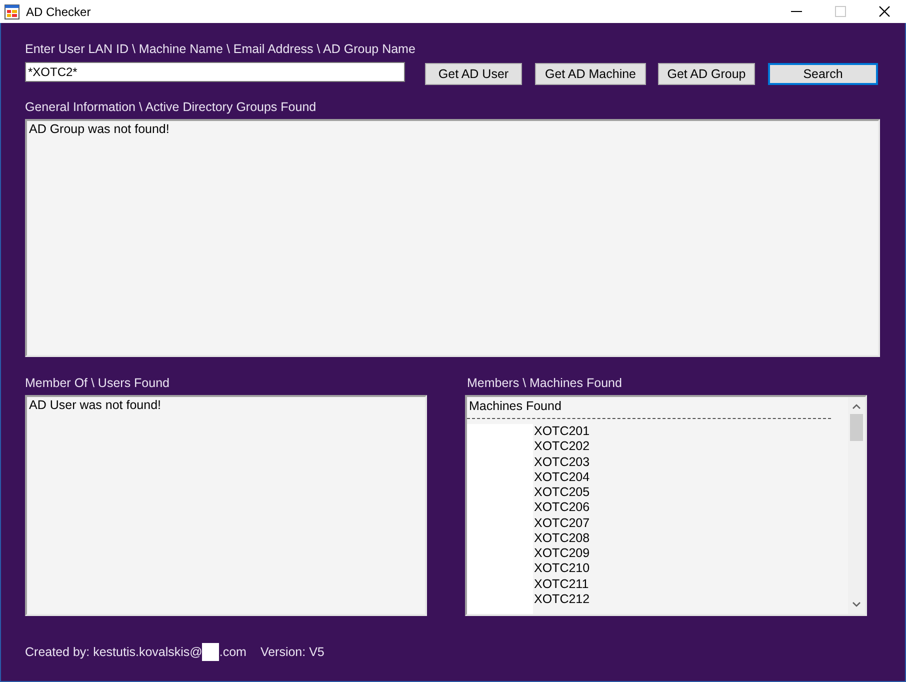 Image resolution: width=906 pixels, height=682 pixels. Describe the element at coordinates (211, 652) in the screenshot. I see `redaction-block` at that location.